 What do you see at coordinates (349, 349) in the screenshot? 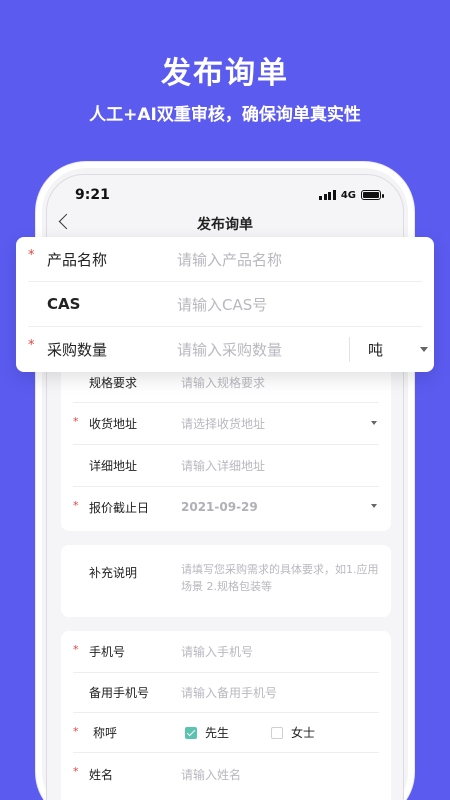
I see `unit-divider` at bounding box center [349, 349].